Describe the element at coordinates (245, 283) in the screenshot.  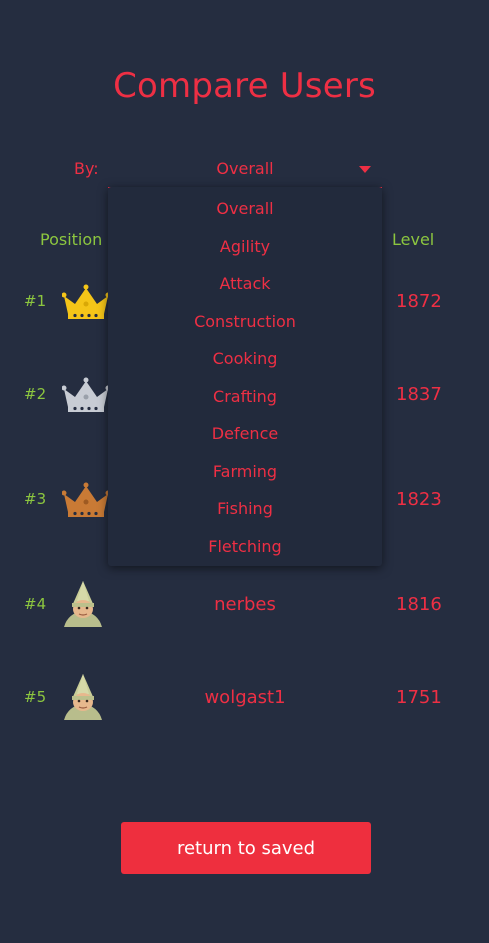
I see `dropdown-option-attack: Attack` at that location.